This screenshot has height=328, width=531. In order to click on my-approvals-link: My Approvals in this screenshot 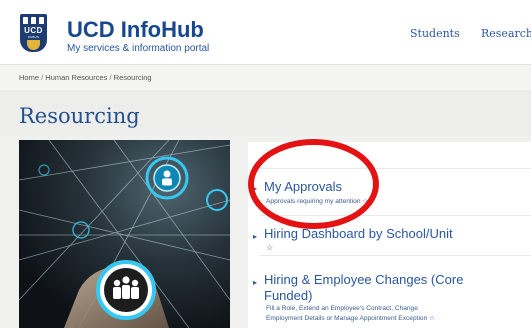, I will do `click(303, 186)`.